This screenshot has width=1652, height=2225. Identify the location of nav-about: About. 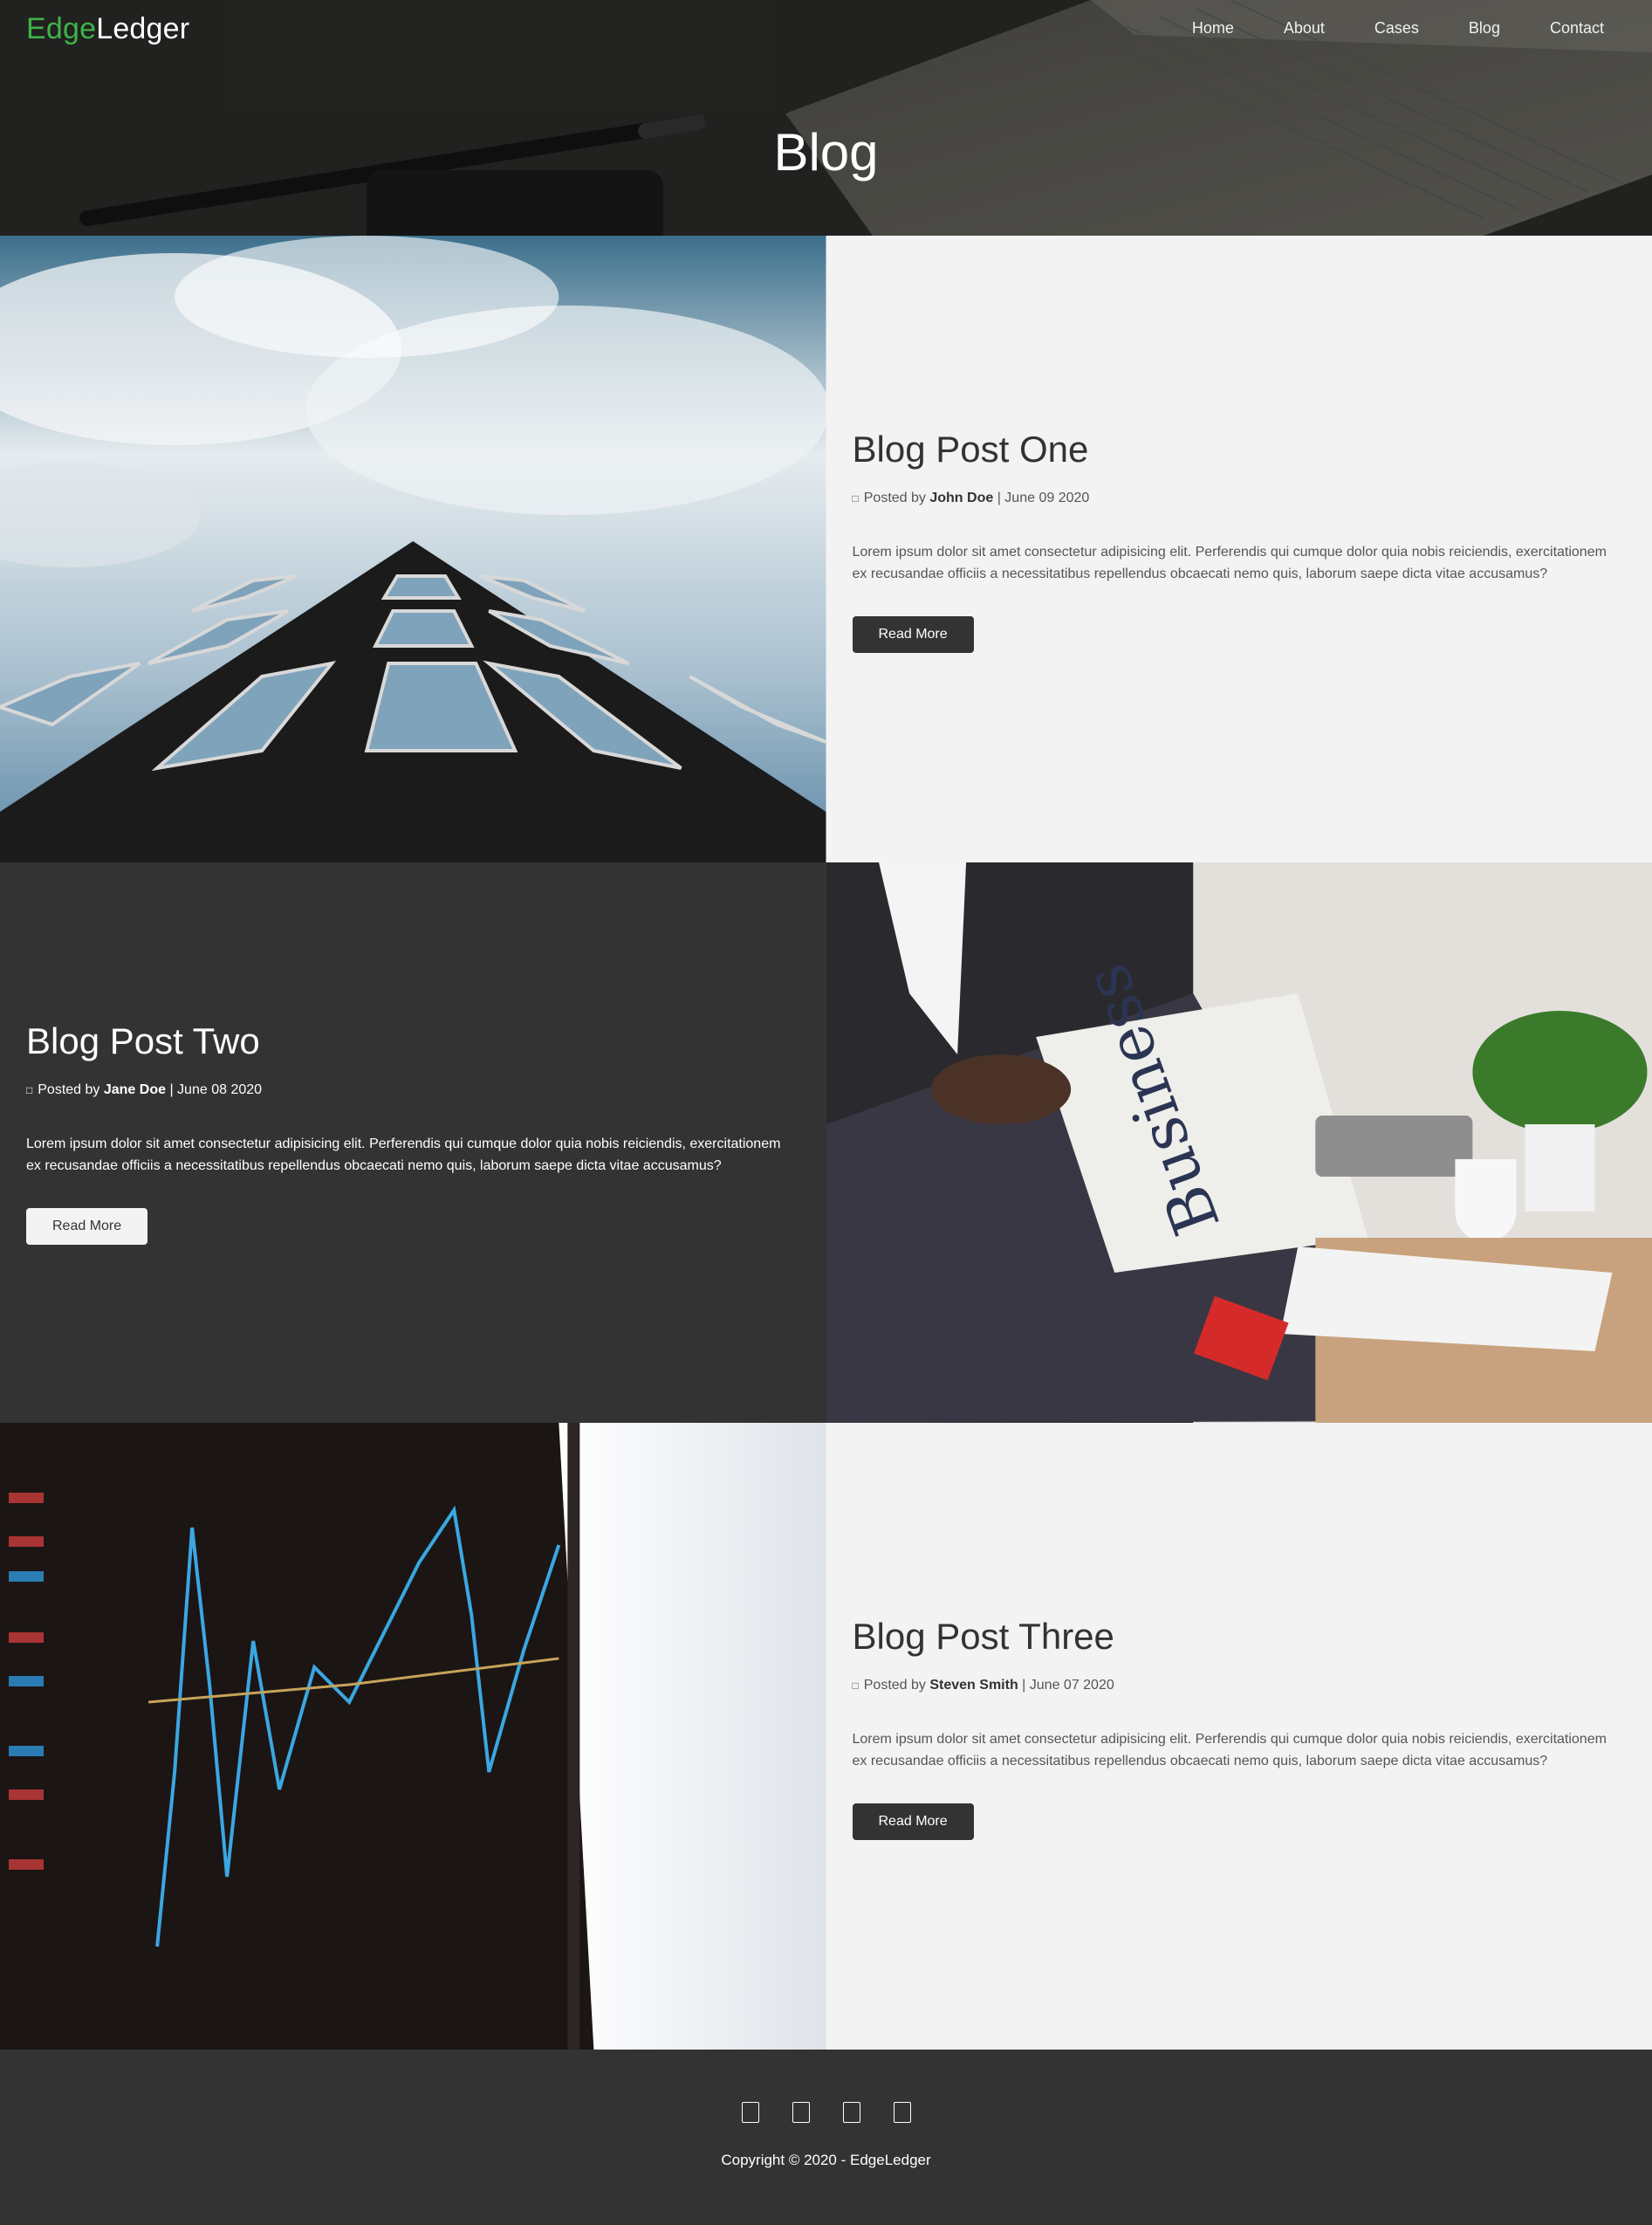
(1304, 28).